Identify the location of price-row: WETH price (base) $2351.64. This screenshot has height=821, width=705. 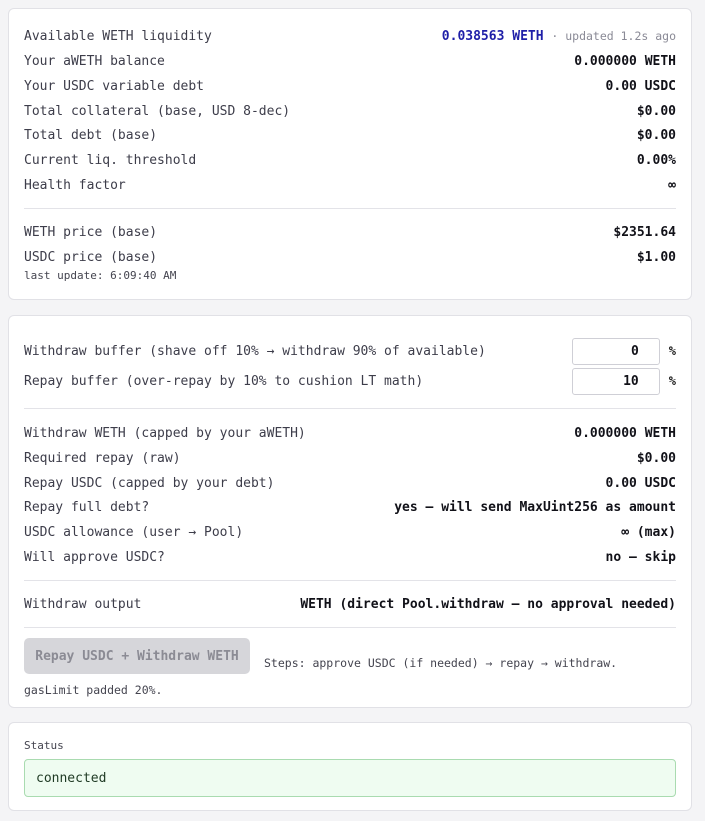
(350, 232).